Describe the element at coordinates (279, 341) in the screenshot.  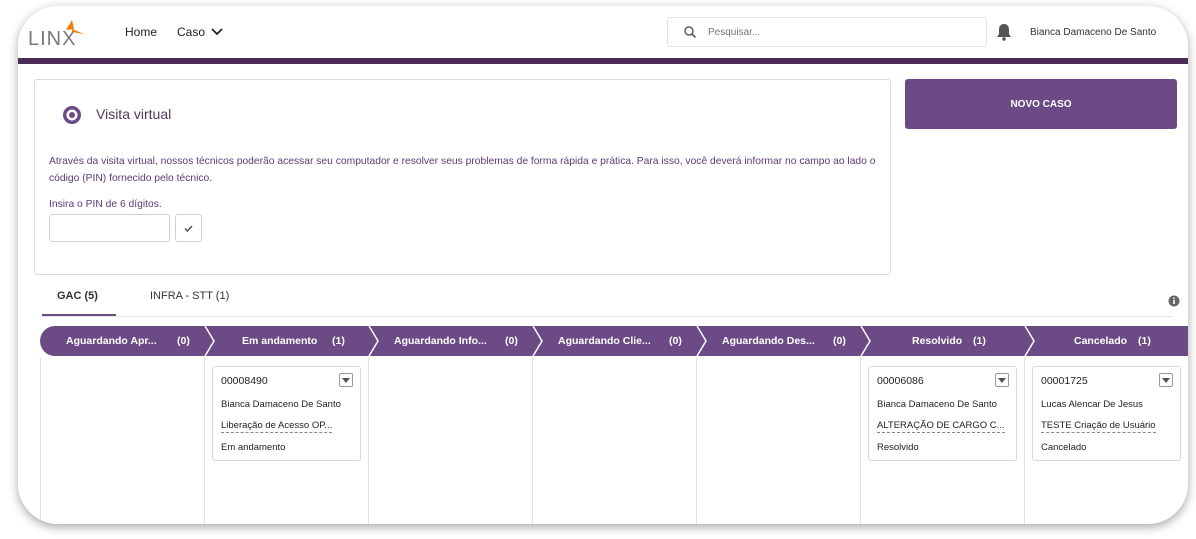
I see `stage-em-andamento: Em andamento` at that location.